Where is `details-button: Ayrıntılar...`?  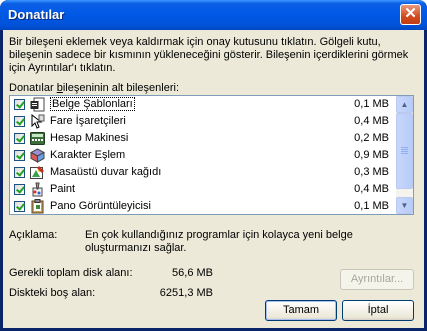 details-button: Ayrıntılar... is located at coordinates (377, 279).